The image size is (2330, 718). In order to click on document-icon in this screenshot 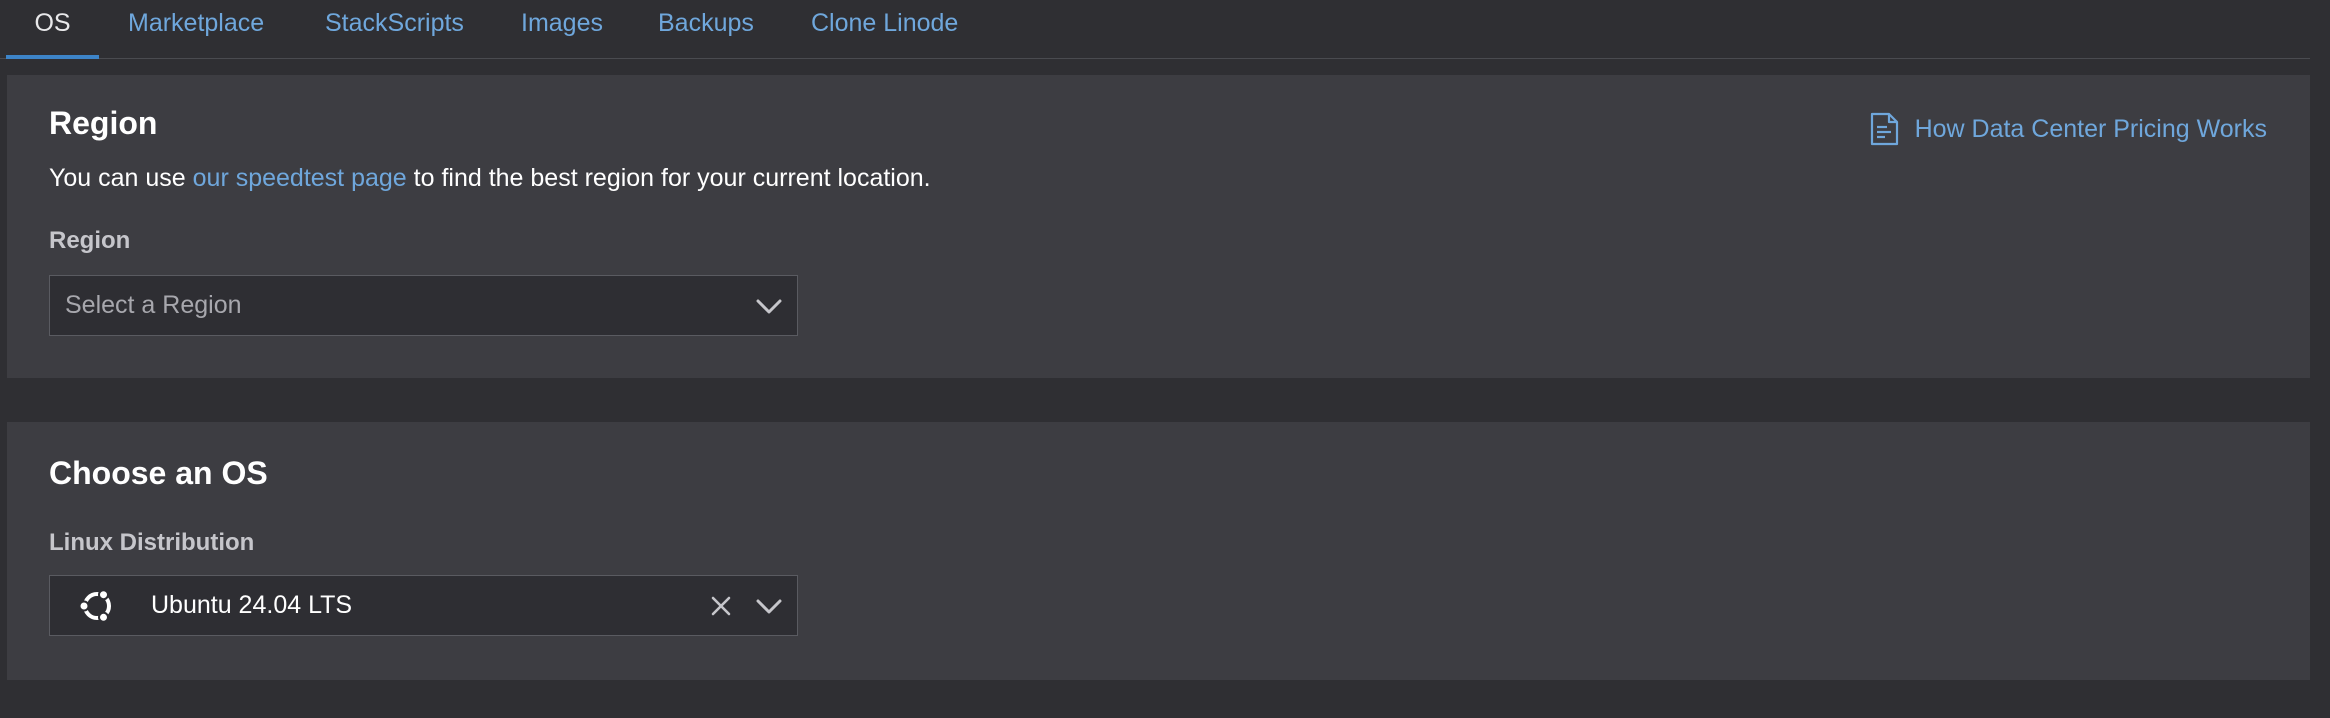, I will do `click(1884, 129)`.